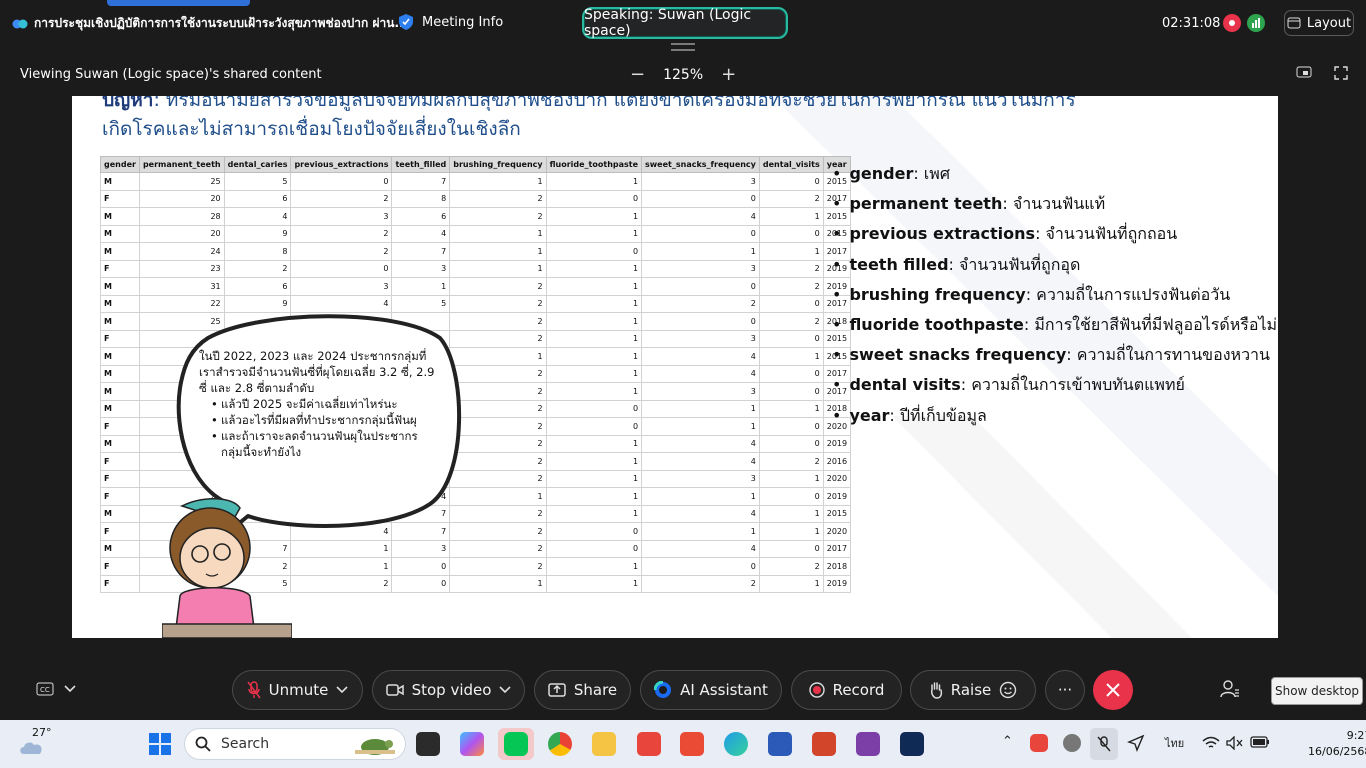 The width and height of the screenshot is (1366, 768). What do you see at coordinates (1211, 743) in the screenshot?
I see `wifi-icon` at bounding box center [1211, 743].